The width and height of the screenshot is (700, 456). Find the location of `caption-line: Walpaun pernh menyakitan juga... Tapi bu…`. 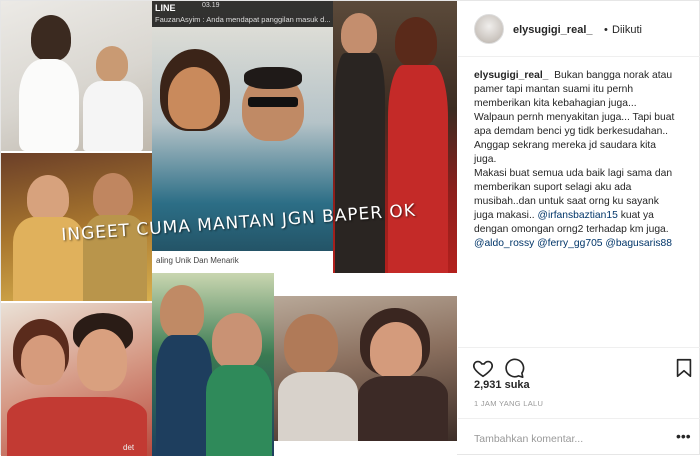

caption-line: Walpaun pernh menyakitan juga... Tapi bu… is located at coordinates (574, 117).